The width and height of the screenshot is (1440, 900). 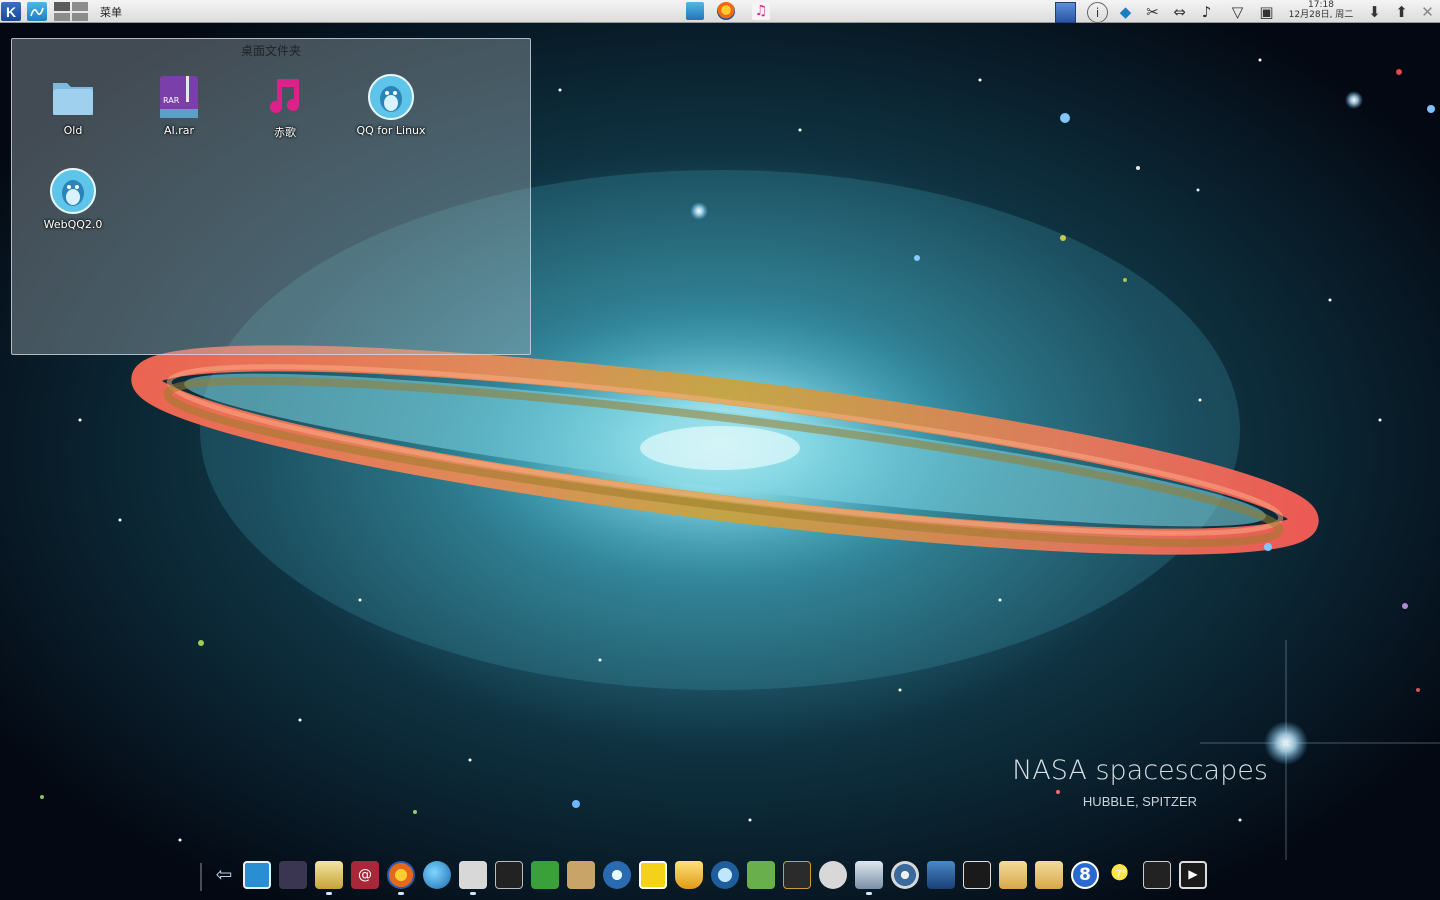 I want to click on volume-icon: ♪, so click(x=1206, y=11).